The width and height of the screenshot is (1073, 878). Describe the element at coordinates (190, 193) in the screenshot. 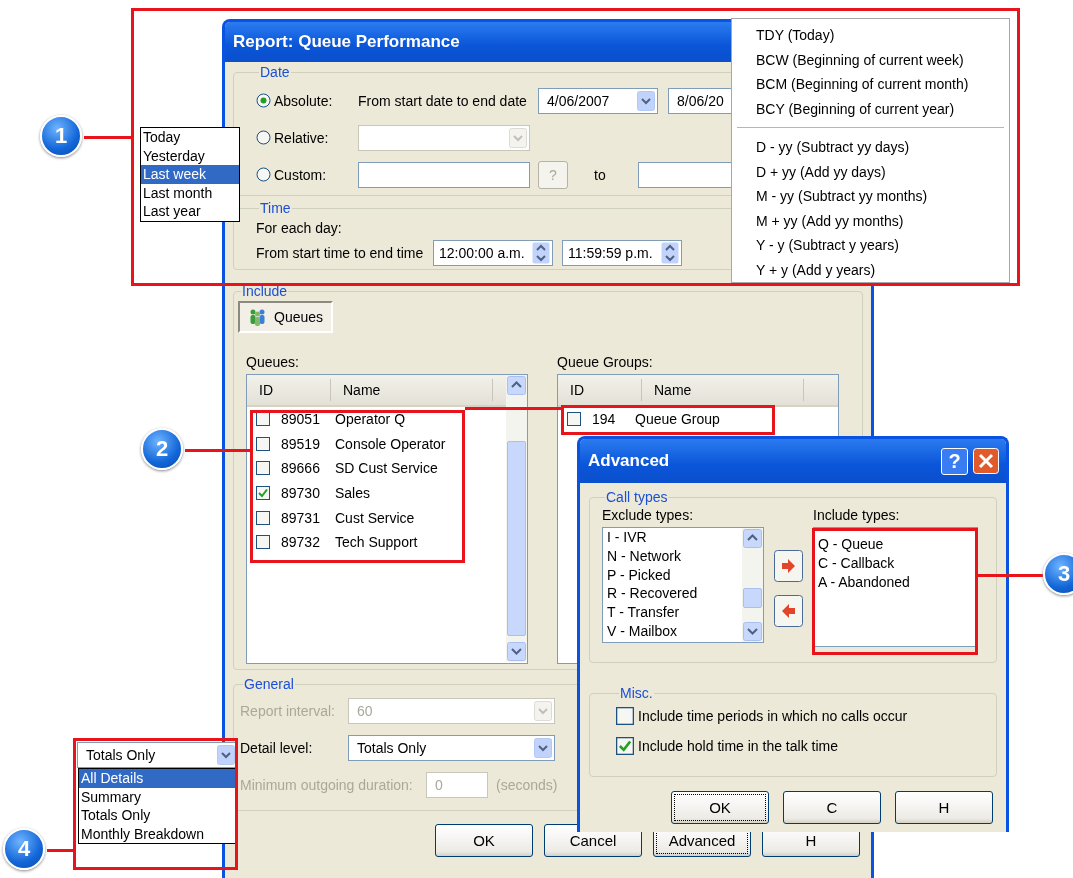

I see `dropdown-item: Last month` at that location.